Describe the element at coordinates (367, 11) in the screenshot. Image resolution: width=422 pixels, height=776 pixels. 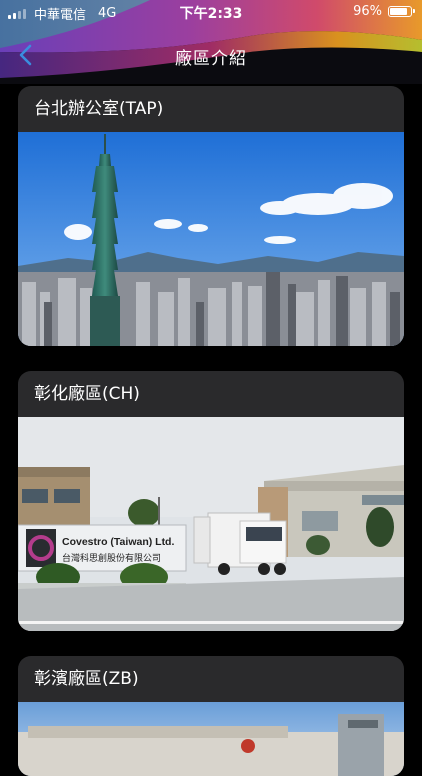
I see `battery-percent: 96%` at that location.